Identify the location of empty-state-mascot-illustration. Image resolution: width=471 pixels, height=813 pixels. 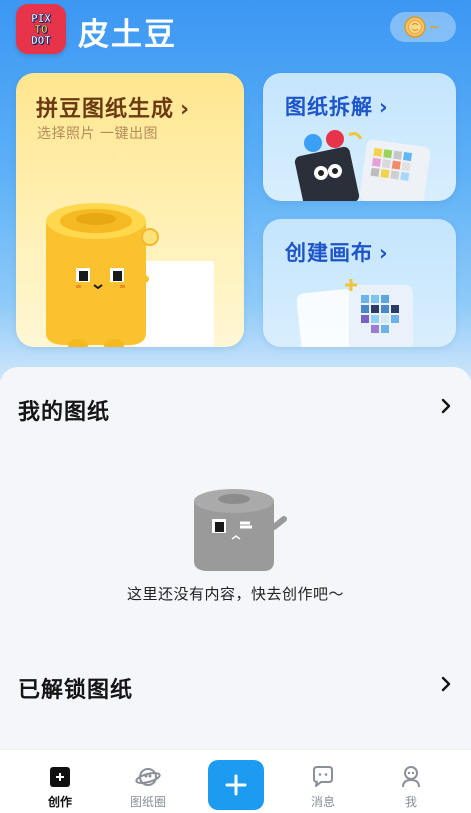
(240, 530).